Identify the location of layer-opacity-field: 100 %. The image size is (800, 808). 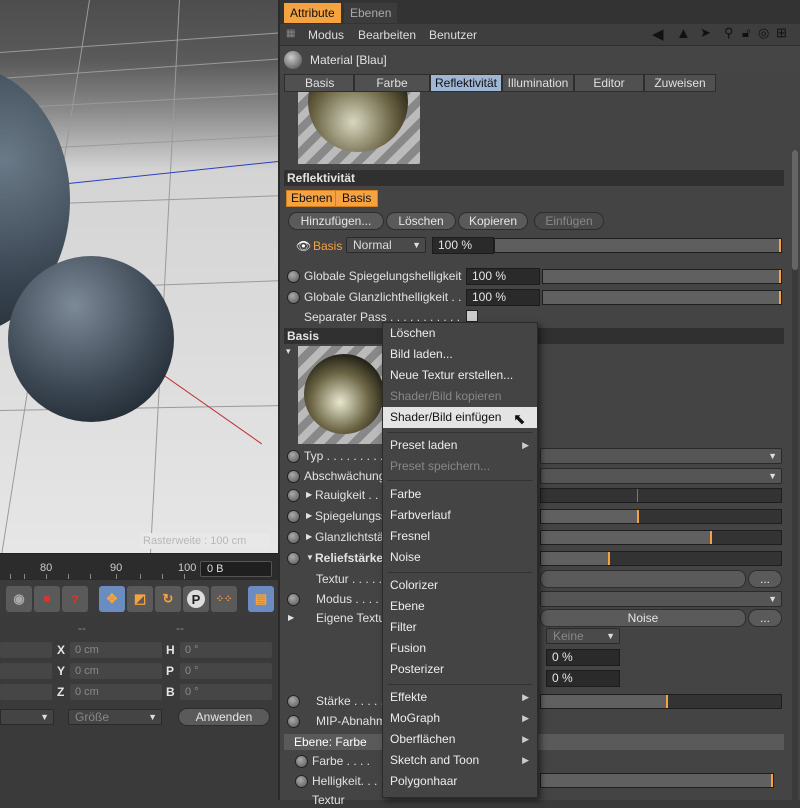
(463, 245).